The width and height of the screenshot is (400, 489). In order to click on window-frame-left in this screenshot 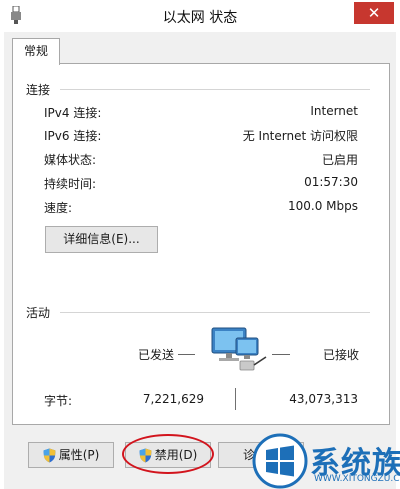, I will do `click(2, 260)`.